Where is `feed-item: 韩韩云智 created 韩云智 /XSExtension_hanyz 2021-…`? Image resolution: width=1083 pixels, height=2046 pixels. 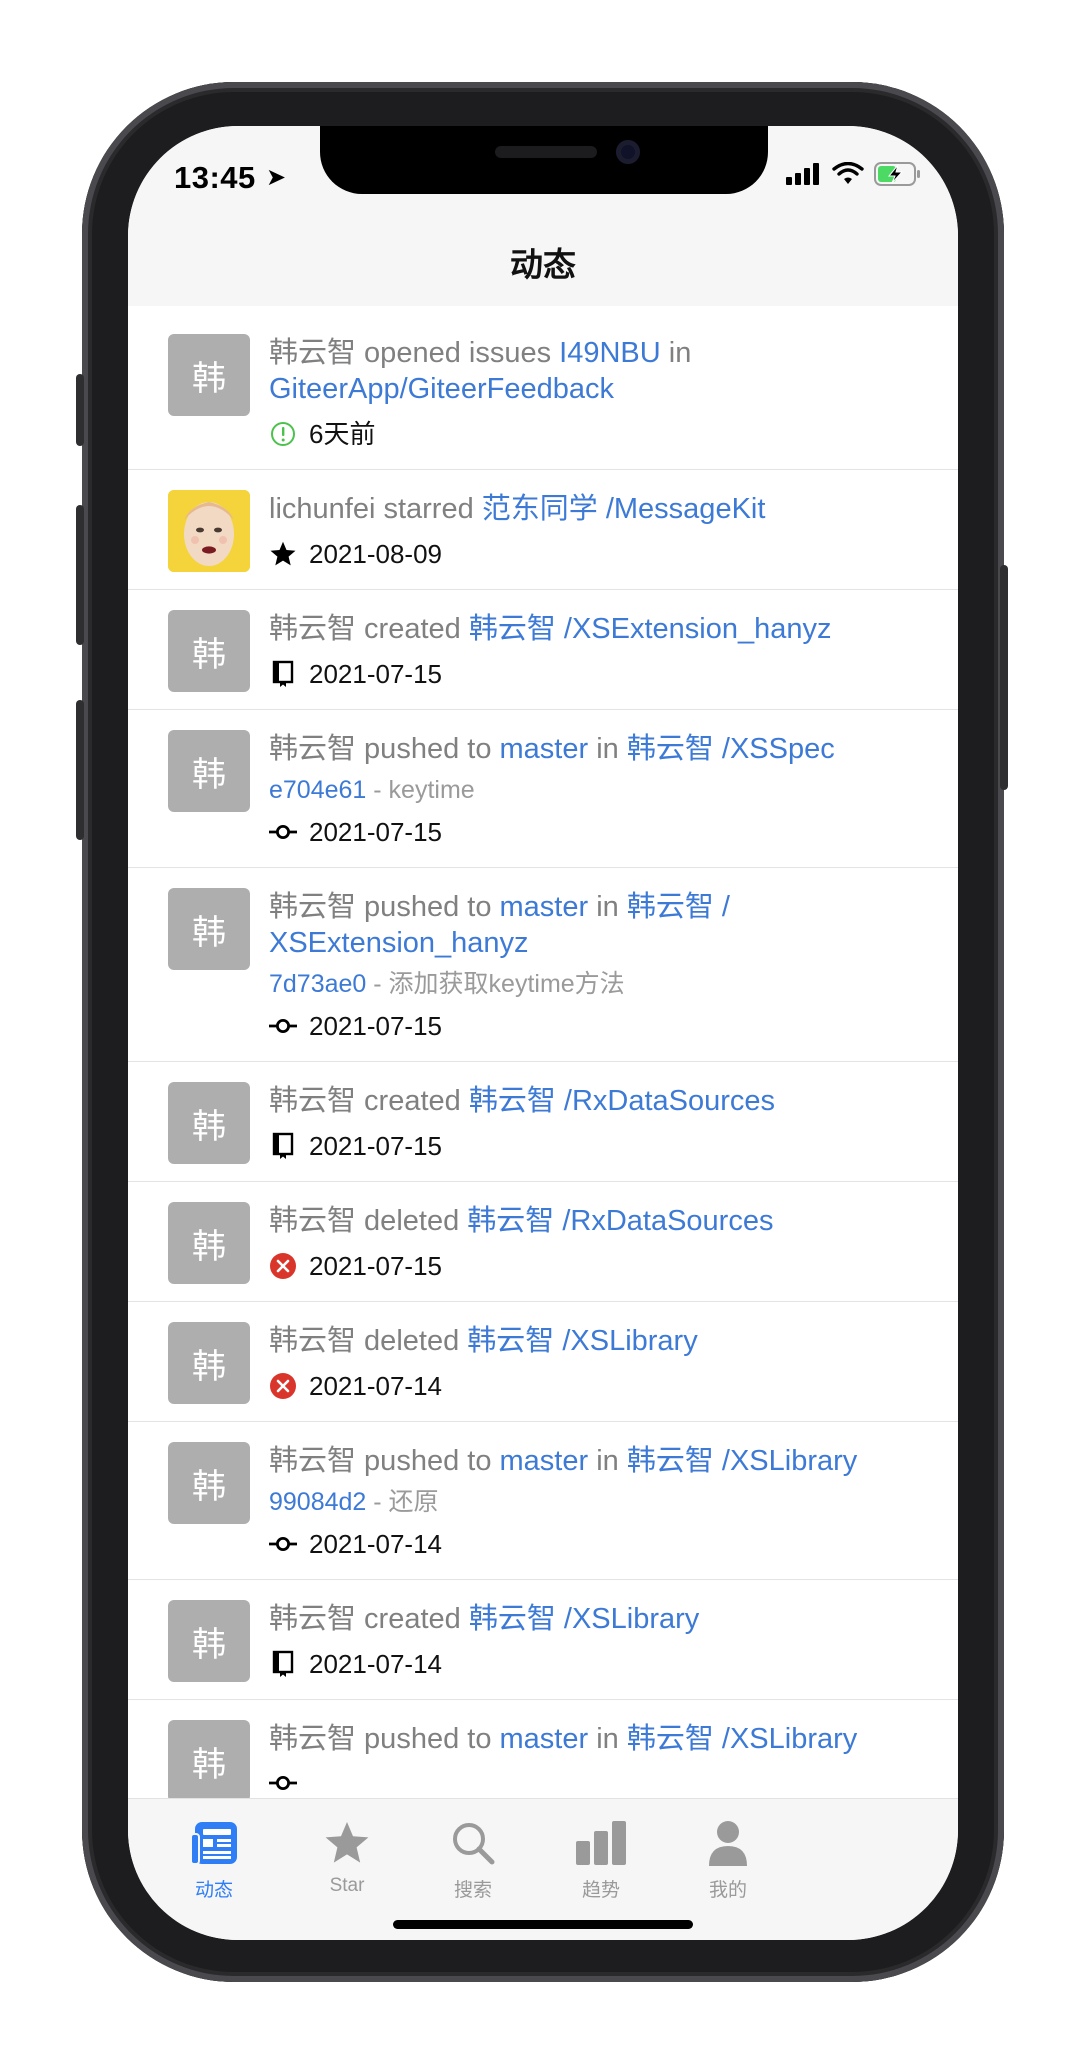 feed-item: 韩韩云智 created 韩云智 /XSExtension_hanyz 2021-… is located at coordinates (543, 650).